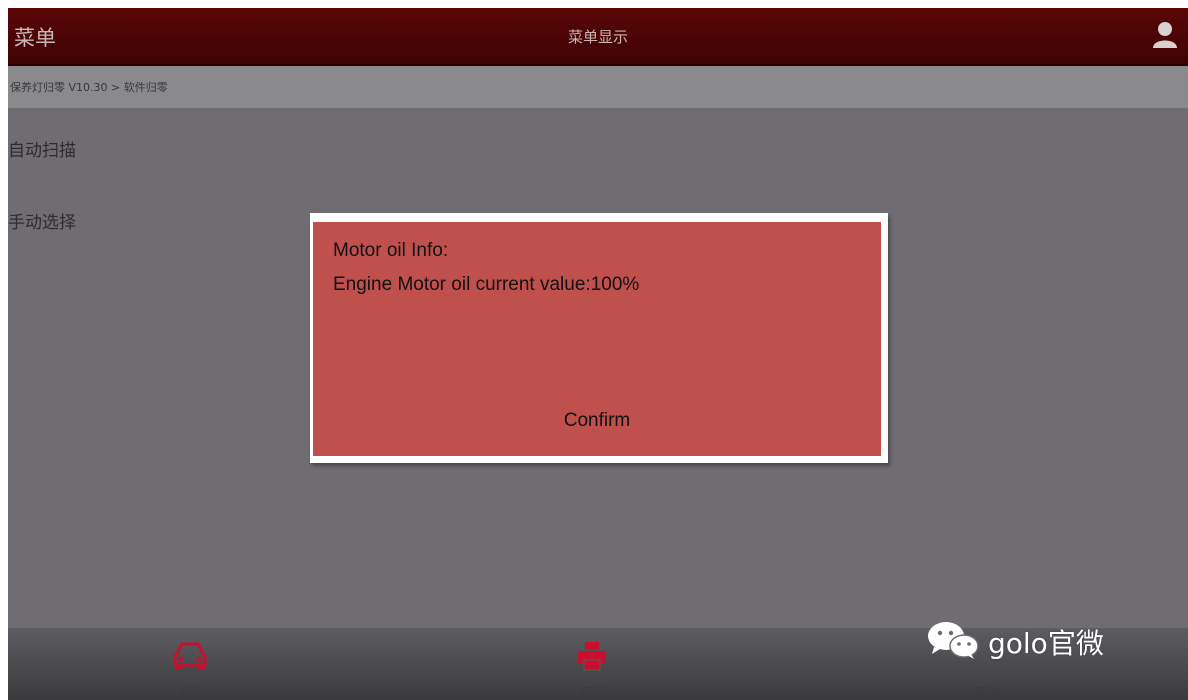  I want to click on list-item-manual-select: 手动选择, so click(42, 220).